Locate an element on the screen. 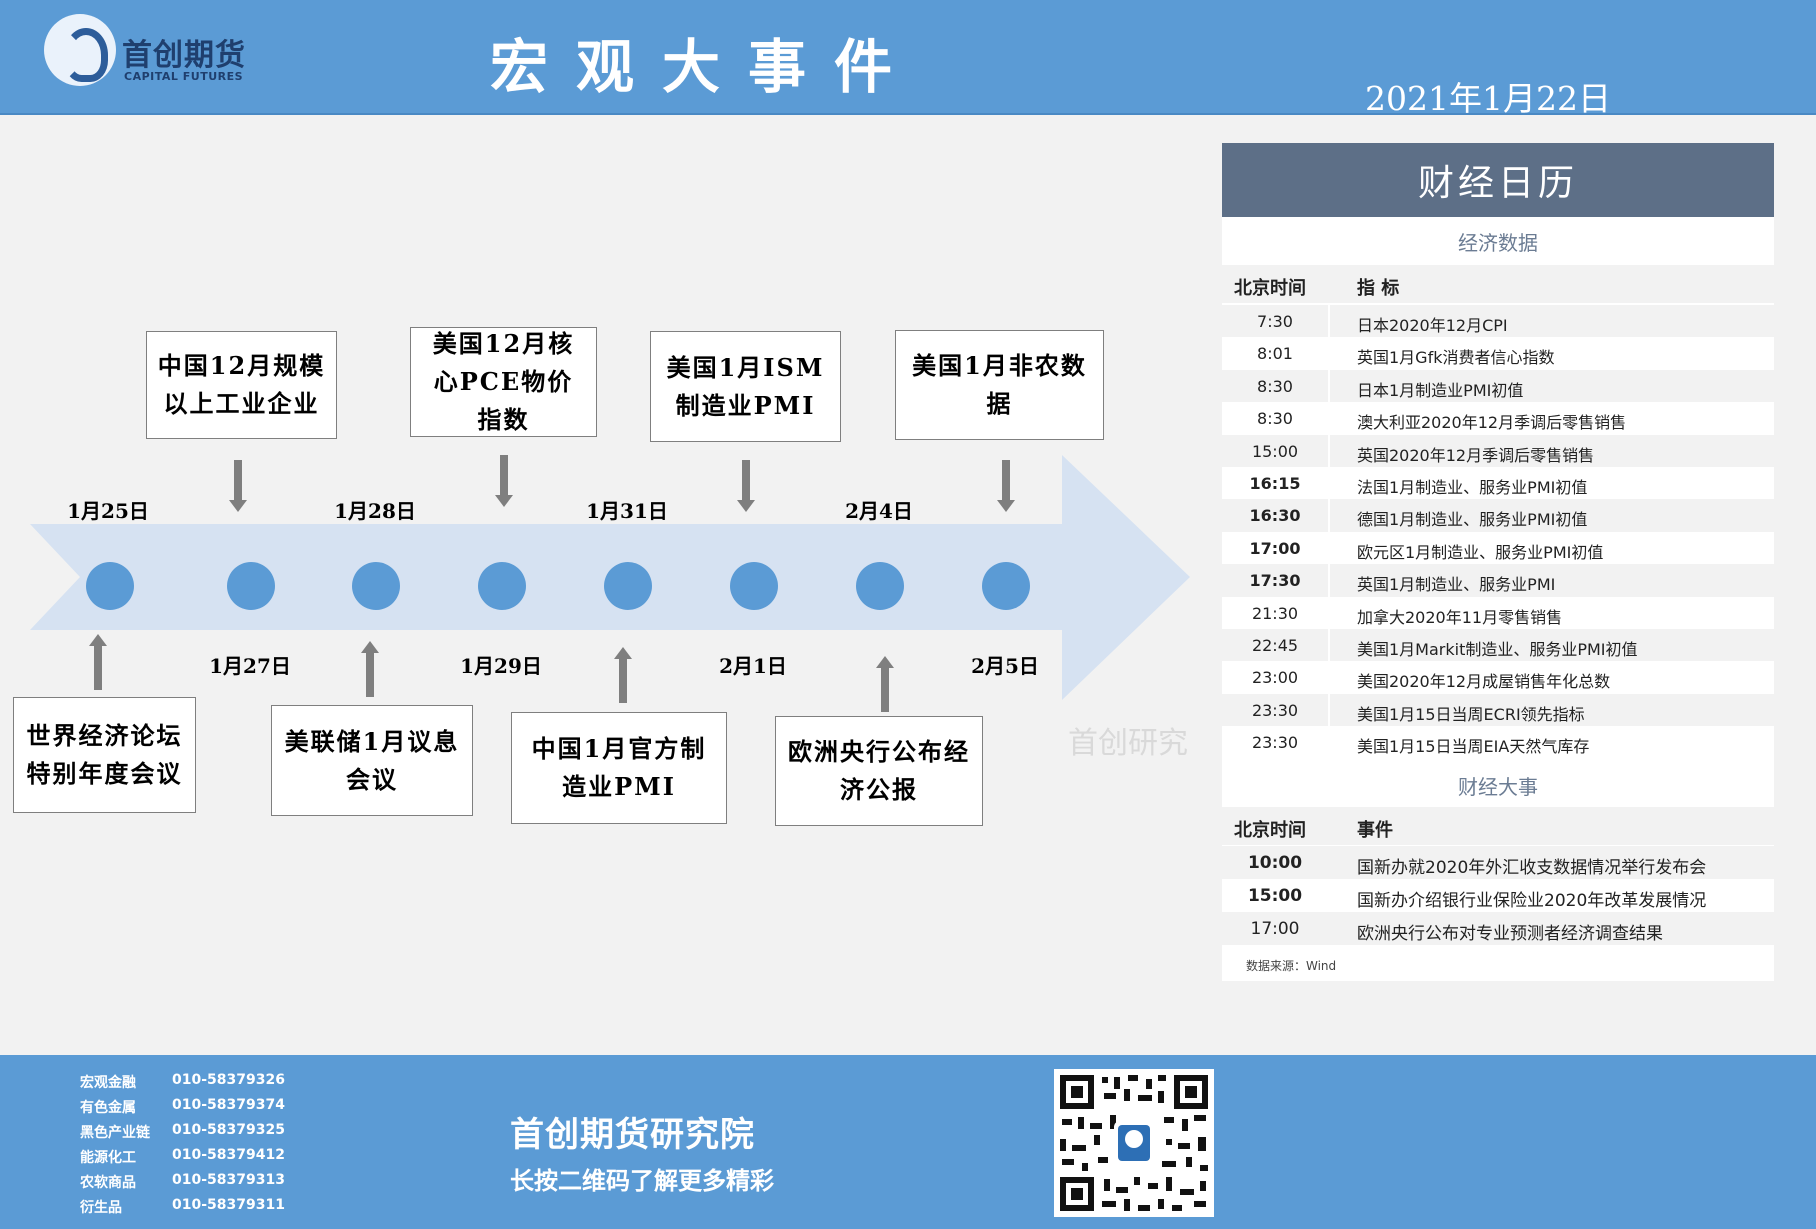 Image resolution: width=1816 pixels, height=1229 pixels. econ-row: 22:45 美国1月Markit制造业、服务业PMI初值 is located at coordinates (1498, 645).